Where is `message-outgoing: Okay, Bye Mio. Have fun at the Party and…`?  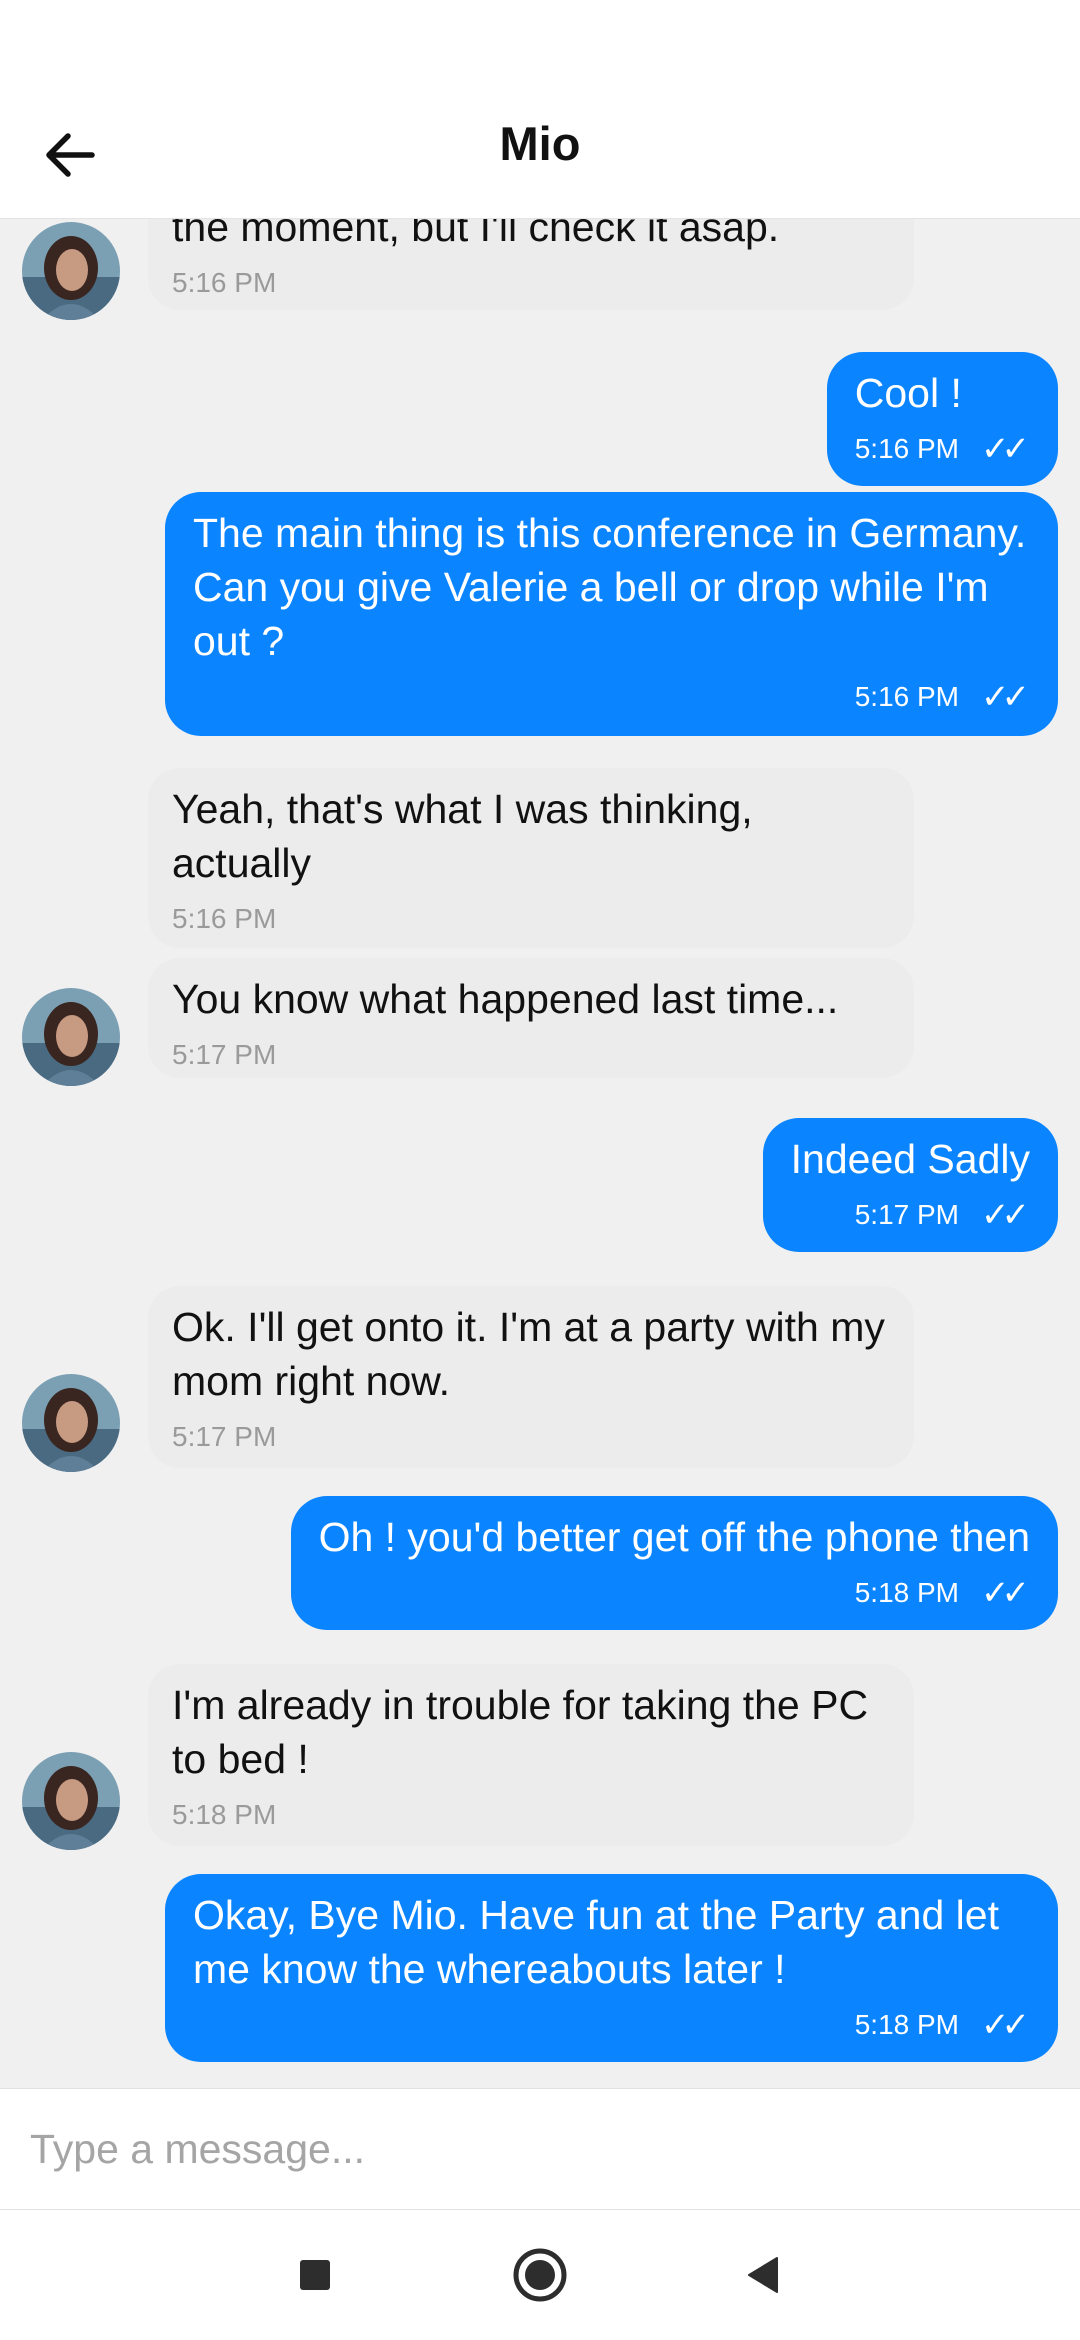
message-outgoing: Okay, Bye Mio. Have fun at the Party and… is located at coordinates (540, 1968).